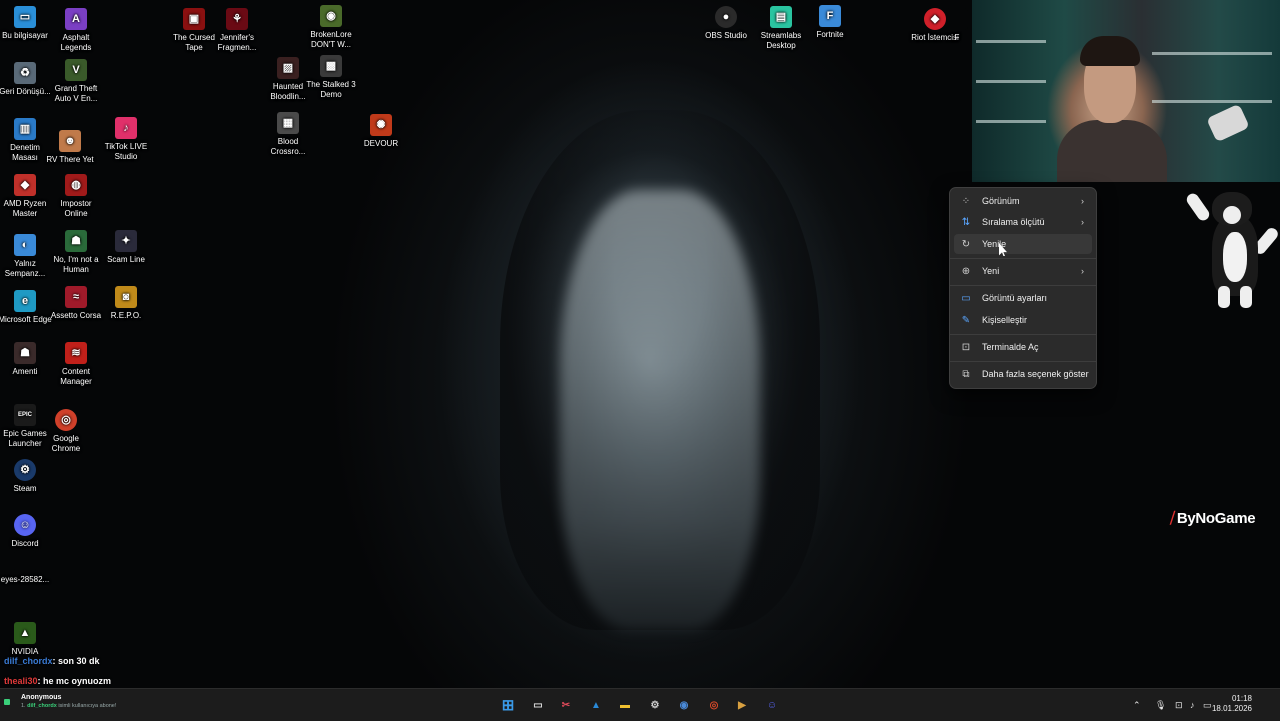 The width and height of the screenshot is (1280, 721). Describe the element at coordinates (1023, 298) in the screenshot. I see `menu-item-display-settings: ▭ Görüntü ayarları` at that location.